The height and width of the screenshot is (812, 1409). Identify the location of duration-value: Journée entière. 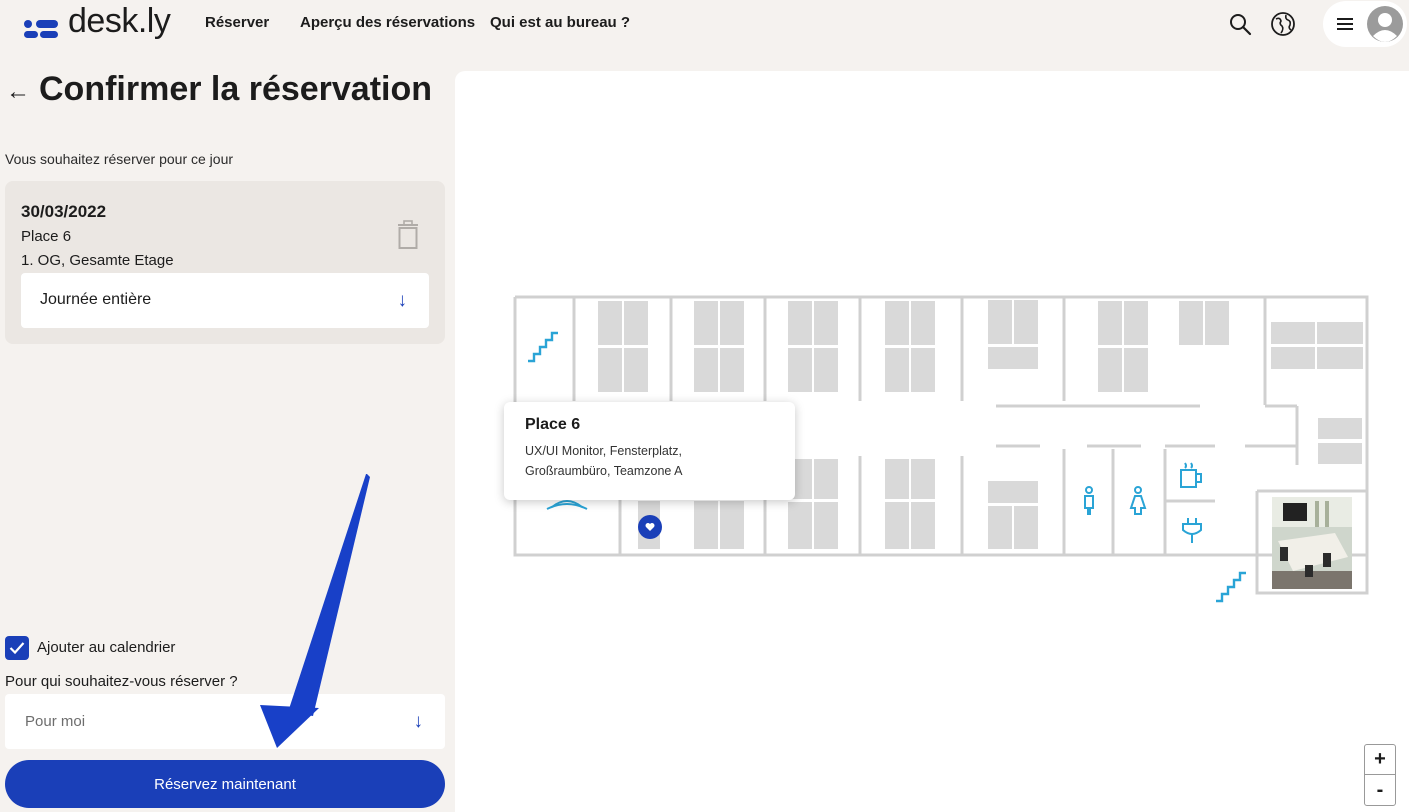
(96, 299).